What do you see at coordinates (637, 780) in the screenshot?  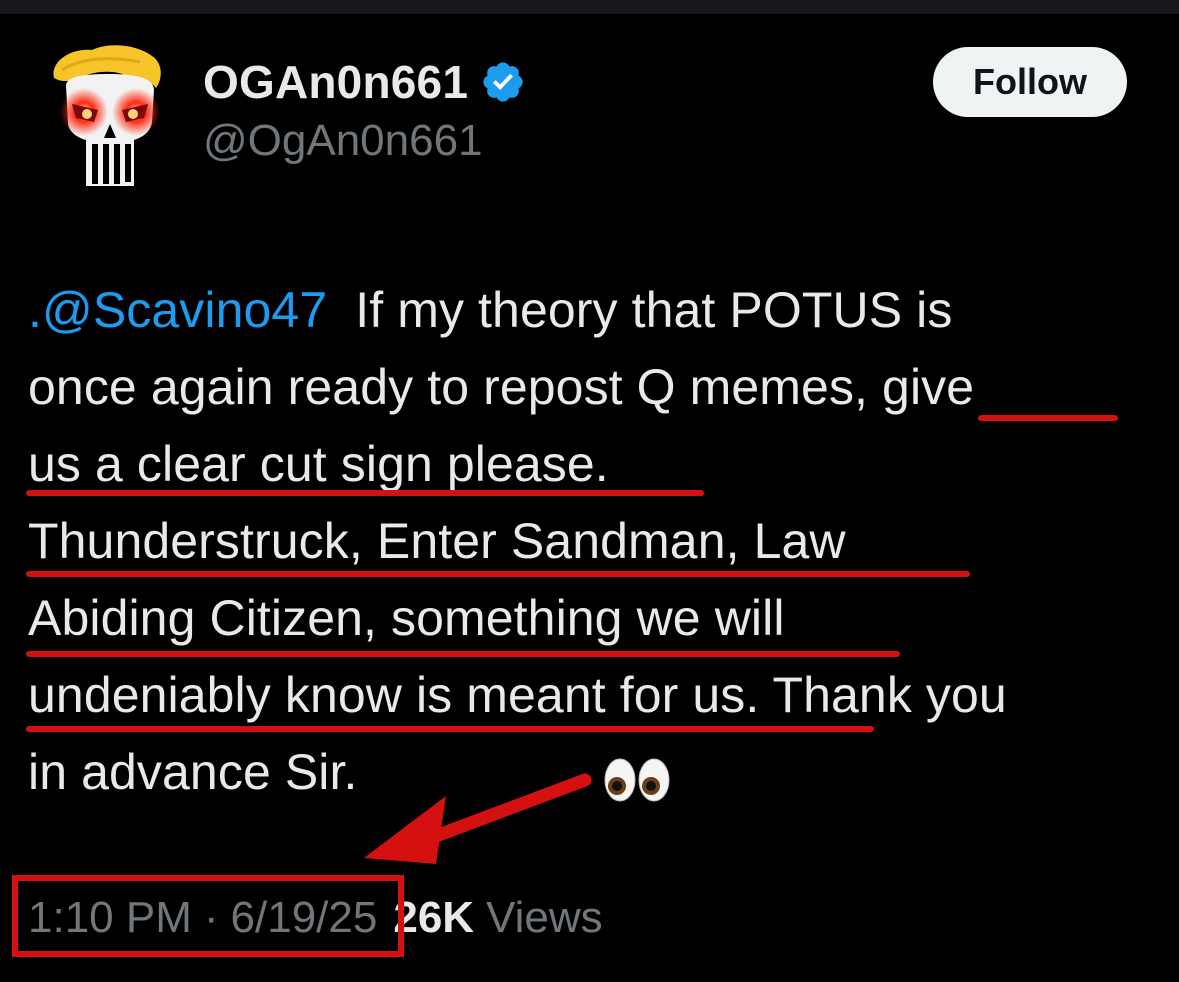 I see `eyes-emoji-icon` at bounding box center [637, 780].